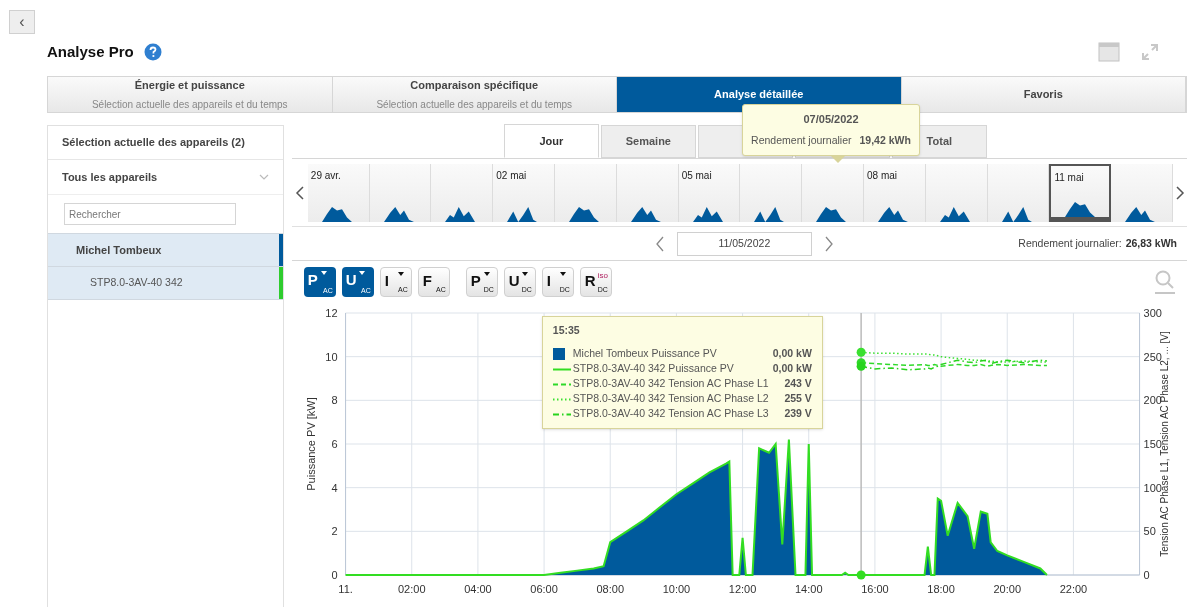 The width and height of the screenshot is (1187, 607). I want to click on y-tick-label: 2, so click(334, 531).